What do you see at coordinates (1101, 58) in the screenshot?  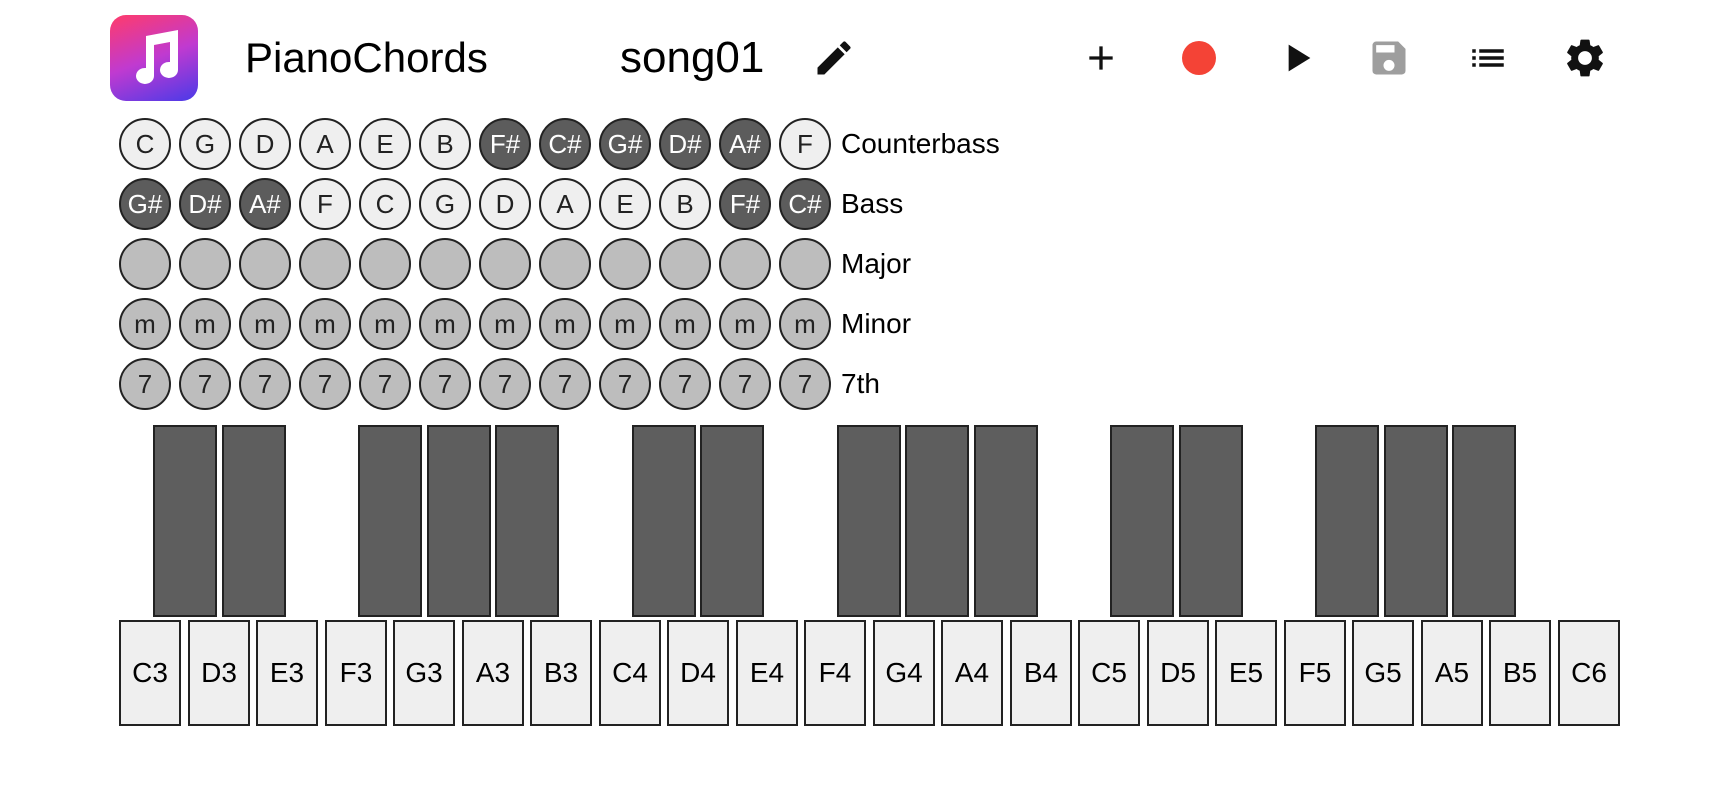 I see `add-button` at bounding box center [1101, 58].